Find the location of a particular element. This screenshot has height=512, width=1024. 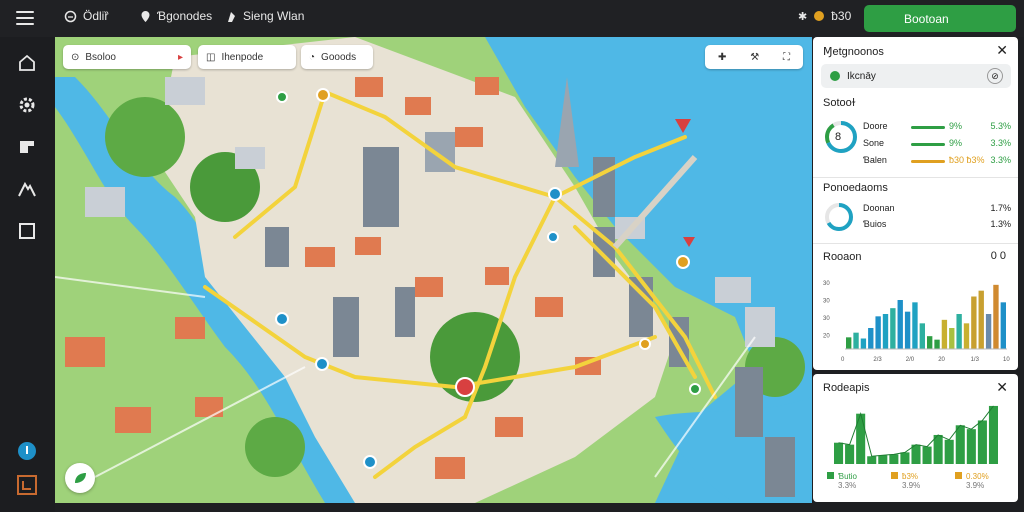

settings-icon: ✱ is located at coordinates (802, 16).